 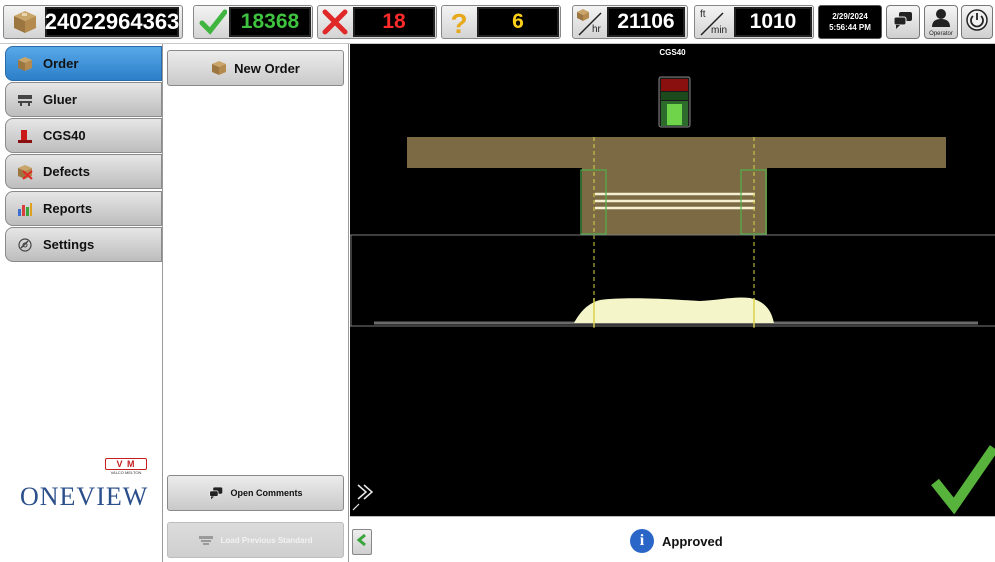 What do you see at coordinates (206, 540) in the screenshot?
I see `conveyor-icon` at bounding box center [206, 540].